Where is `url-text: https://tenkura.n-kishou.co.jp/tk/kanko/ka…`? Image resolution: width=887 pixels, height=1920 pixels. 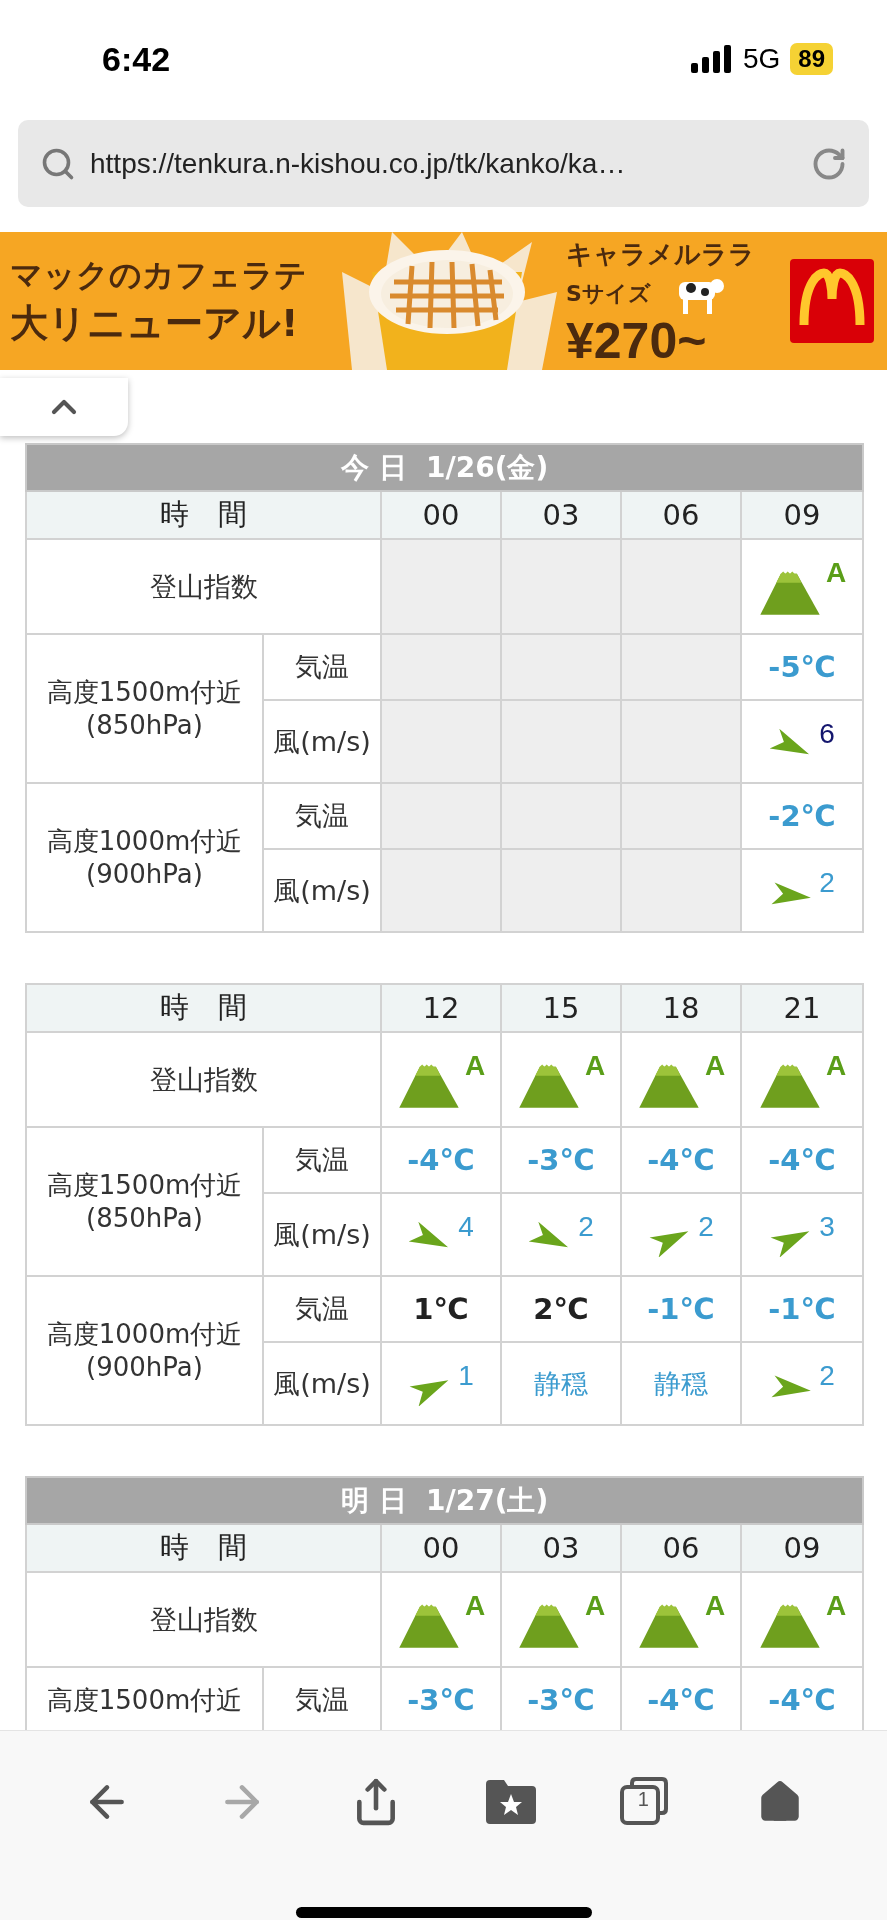
url-text: https://tenkura.n-kishou.co.jp/tk/kanko/ka… is located at coordinates (443, 163).